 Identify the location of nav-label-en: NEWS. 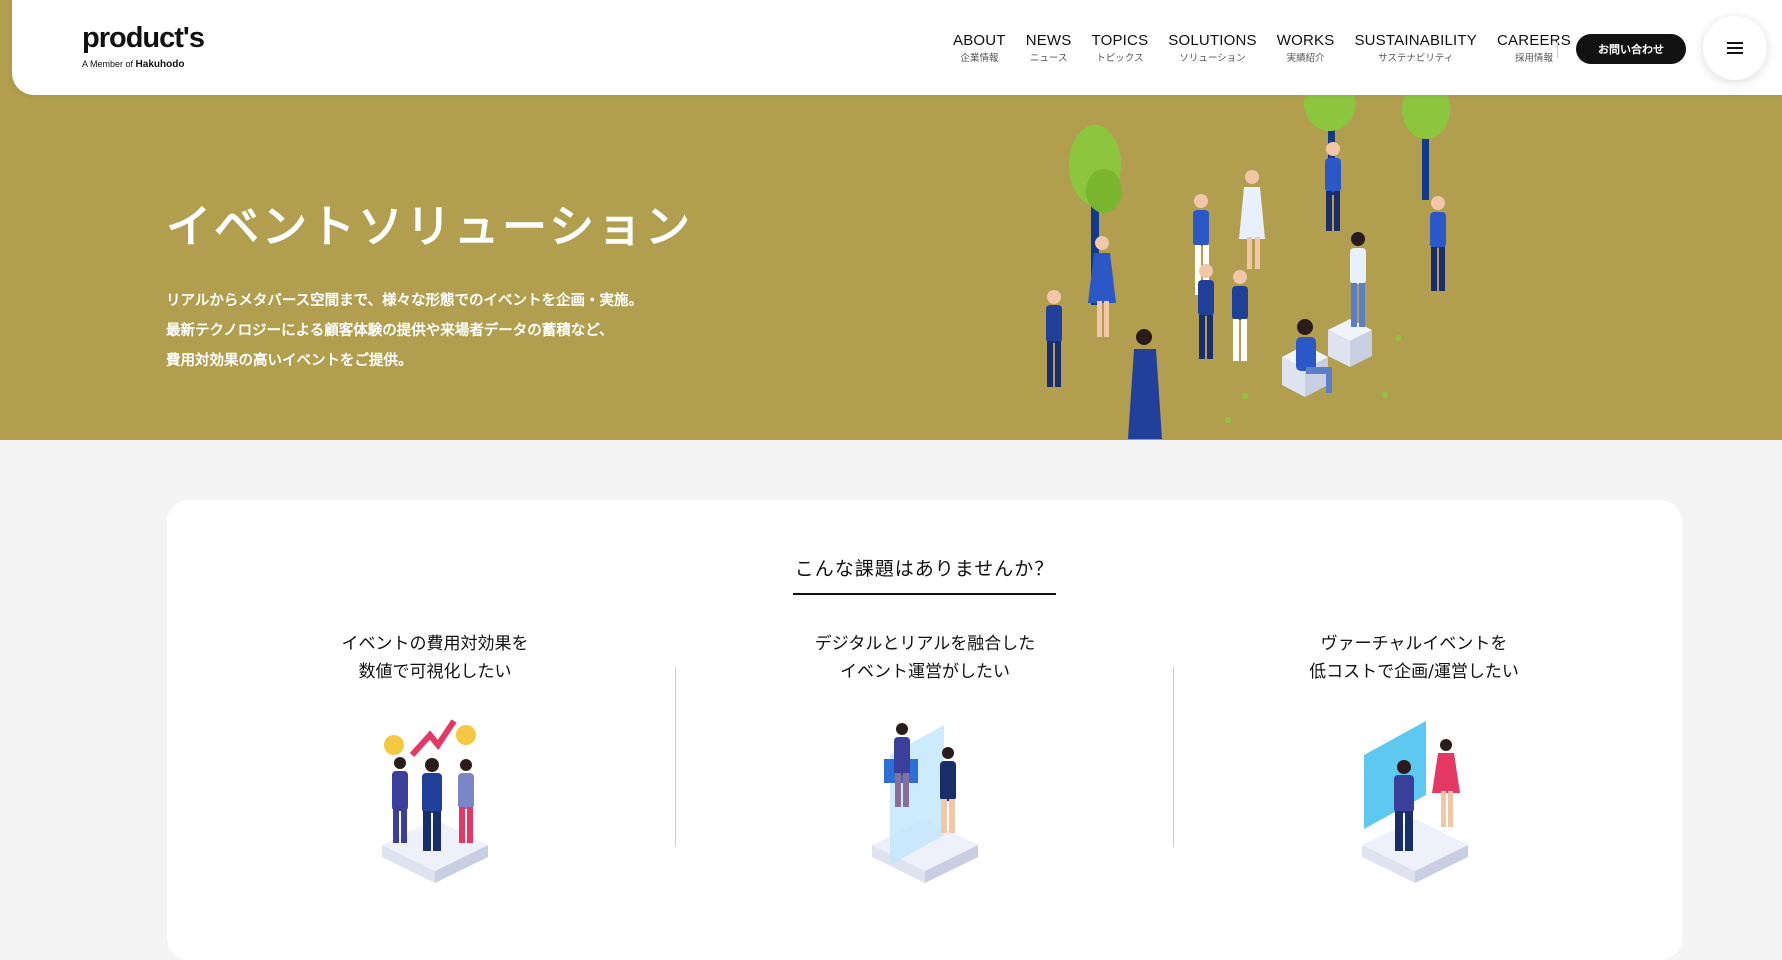
(1048, 40).